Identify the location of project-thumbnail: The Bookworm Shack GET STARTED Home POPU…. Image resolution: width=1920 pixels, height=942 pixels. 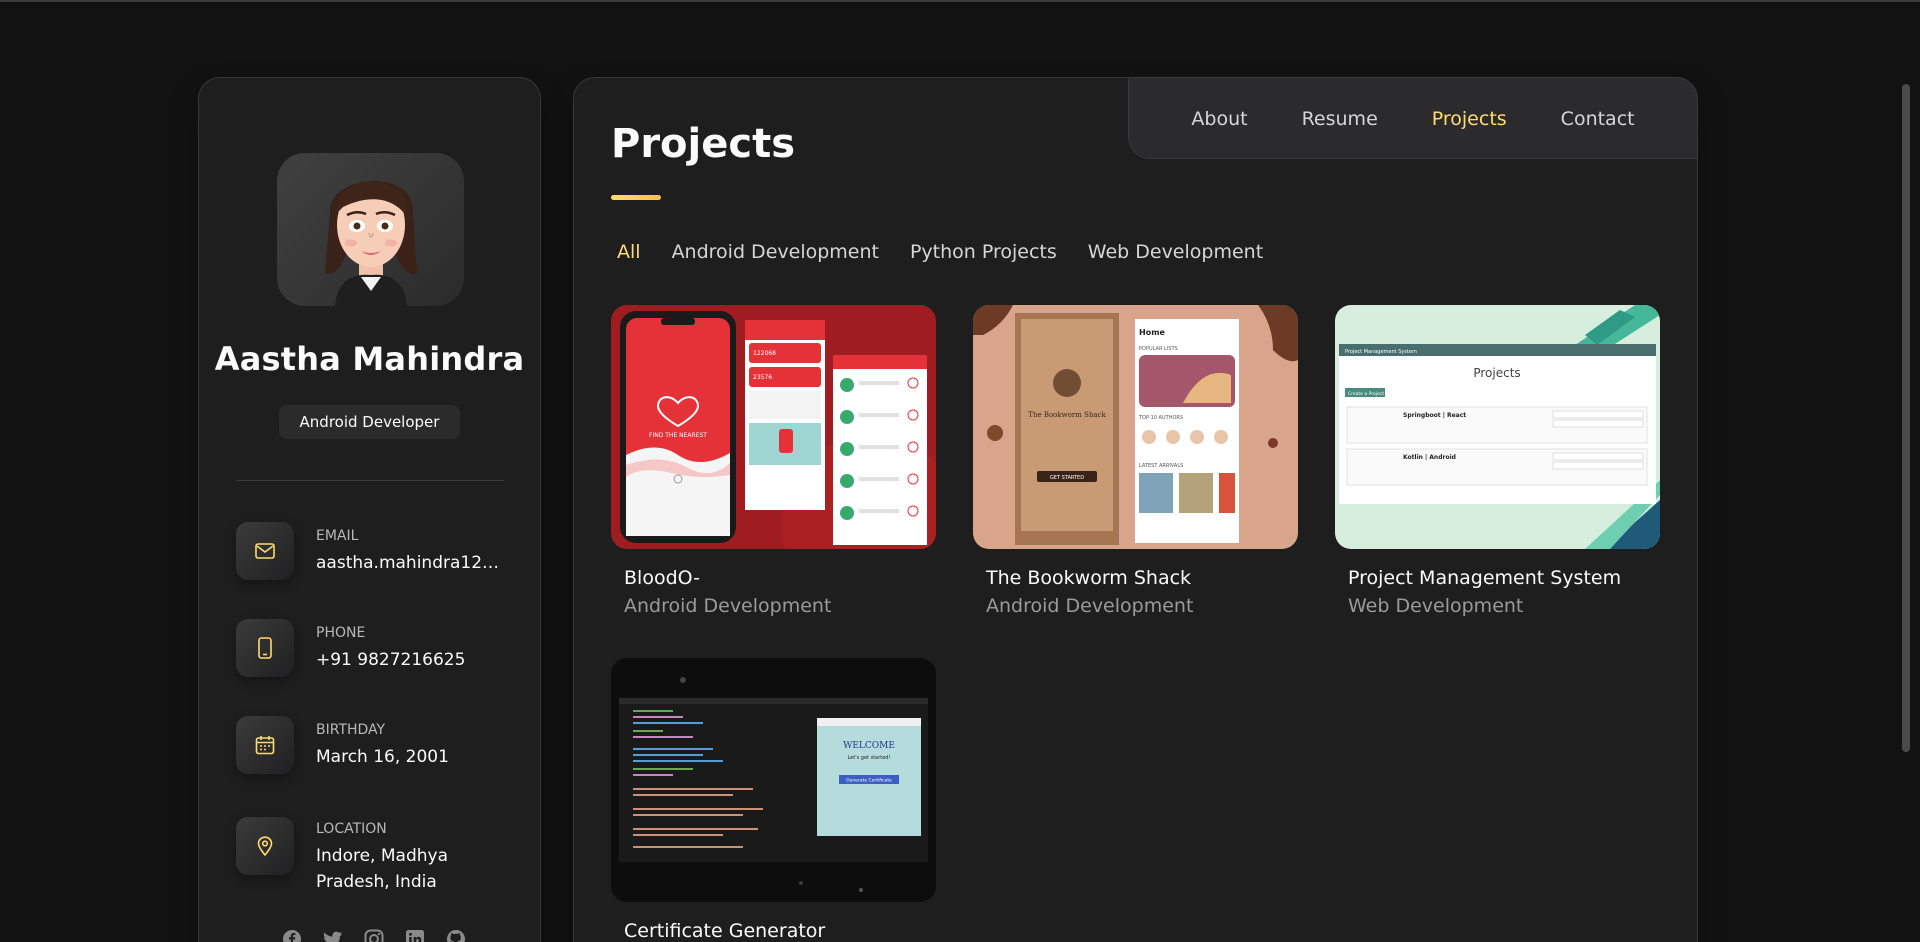
(1135, 427).